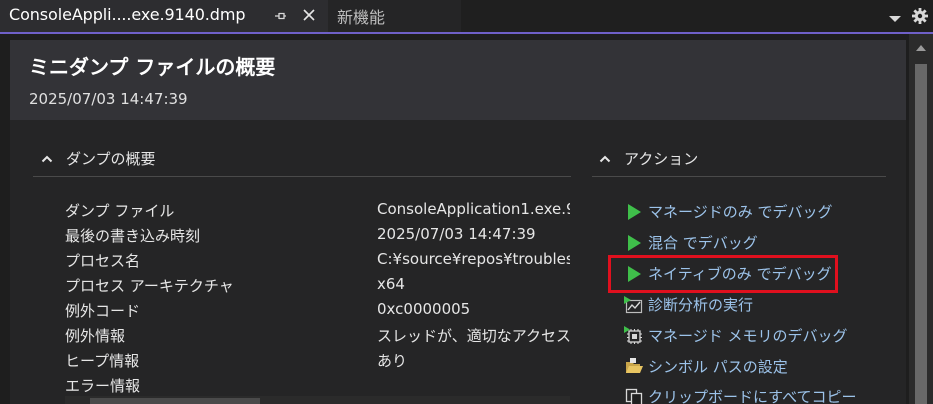 The image size is (933, 404). Describe the element at coordinates (752, 396) in the screenshot. I see `action-label: クリップボードにすべてコピー` at that location.